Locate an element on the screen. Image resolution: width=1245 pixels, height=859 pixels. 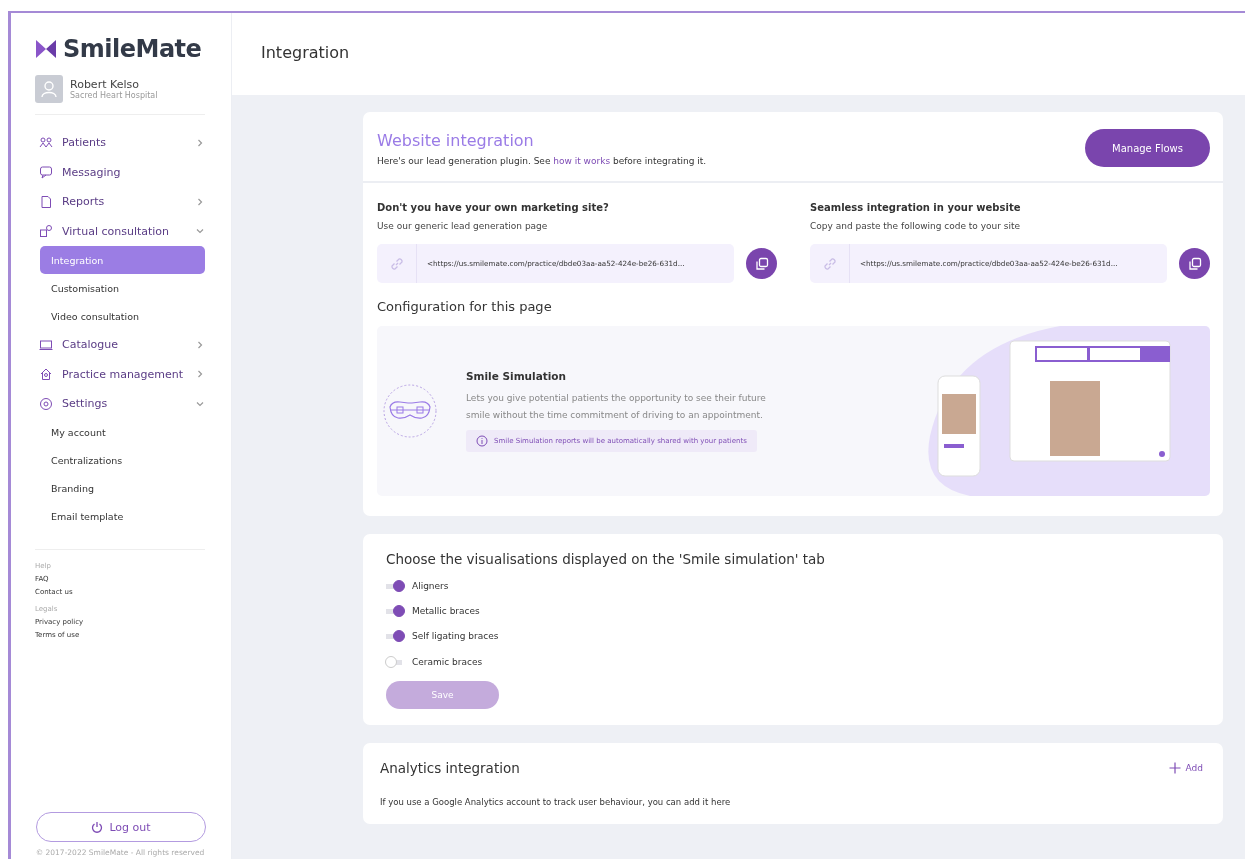
feature-title: Smile Simulation is located at coordinates (517, 376).